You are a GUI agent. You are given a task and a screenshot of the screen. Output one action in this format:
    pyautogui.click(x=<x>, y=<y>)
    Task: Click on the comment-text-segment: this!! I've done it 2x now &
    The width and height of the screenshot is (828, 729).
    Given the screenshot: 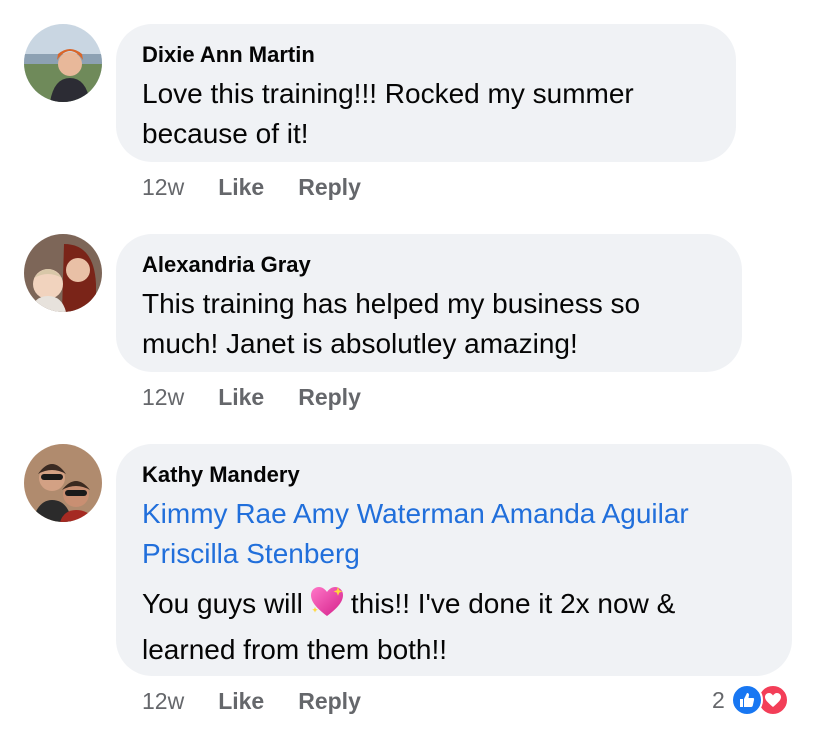 What is the action you would take?
    pyautogui.click(x=513, y=603)
    